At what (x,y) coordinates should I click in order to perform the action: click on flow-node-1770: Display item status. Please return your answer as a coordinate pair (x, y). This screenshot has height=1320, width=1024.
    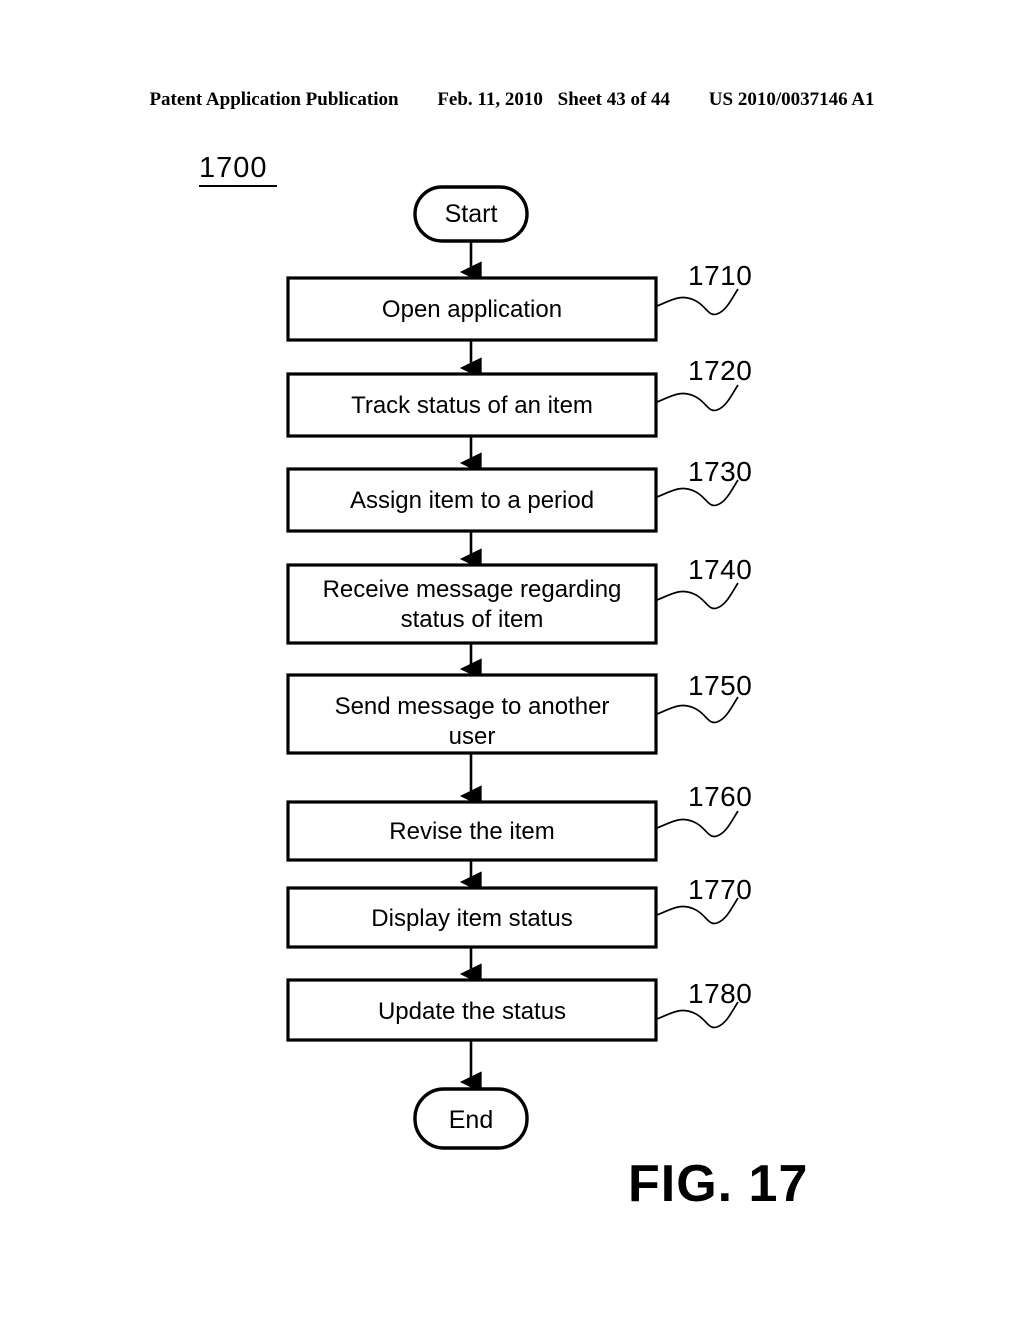
    Looking at the image, I should click on (472, 917).